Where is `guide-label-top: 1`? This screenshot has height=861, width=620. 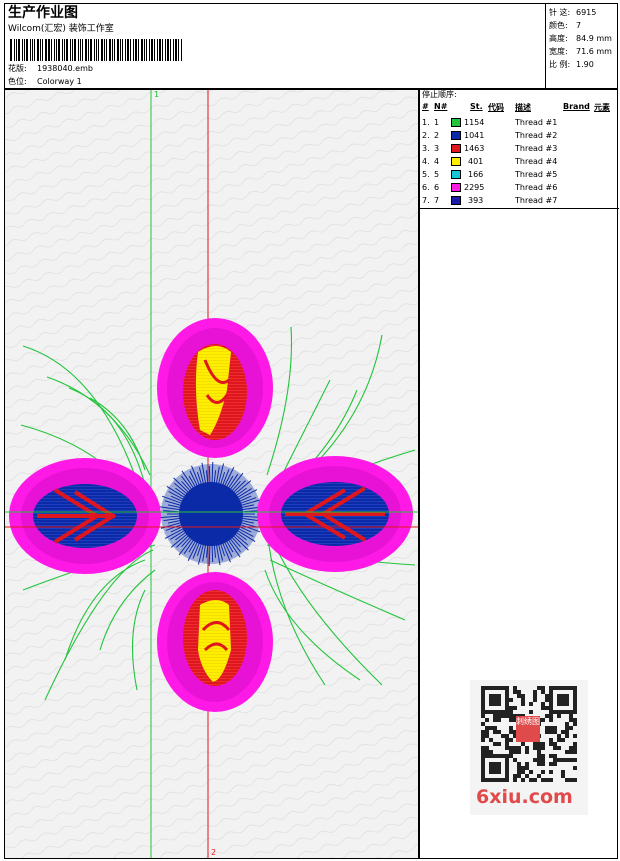
guide-label-top: 1 is located at coordinates (157, 94).